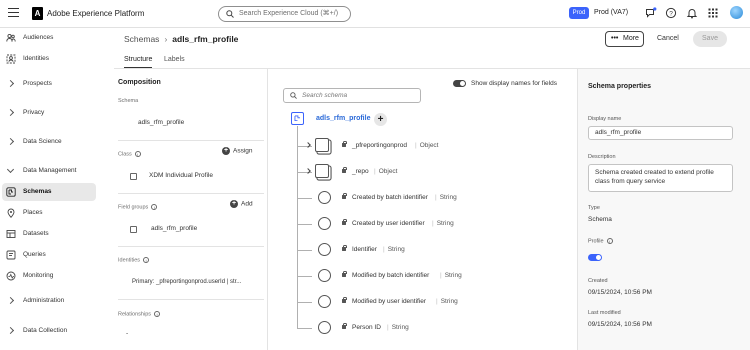 This screenshot has height=350, width=750. Describe the element at coordinates (514, 83) in the screenshot. I see `display-names-label: Show display names for fields` at that location.